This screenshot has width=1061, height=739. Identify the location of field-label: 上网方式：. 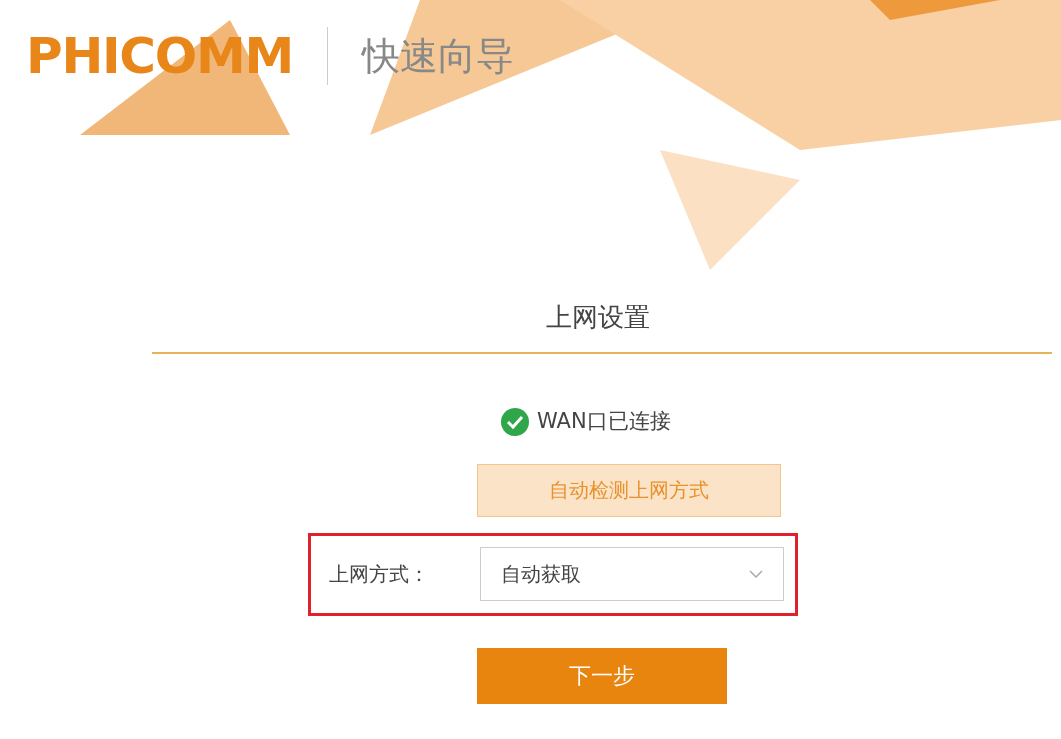
(379, 574).